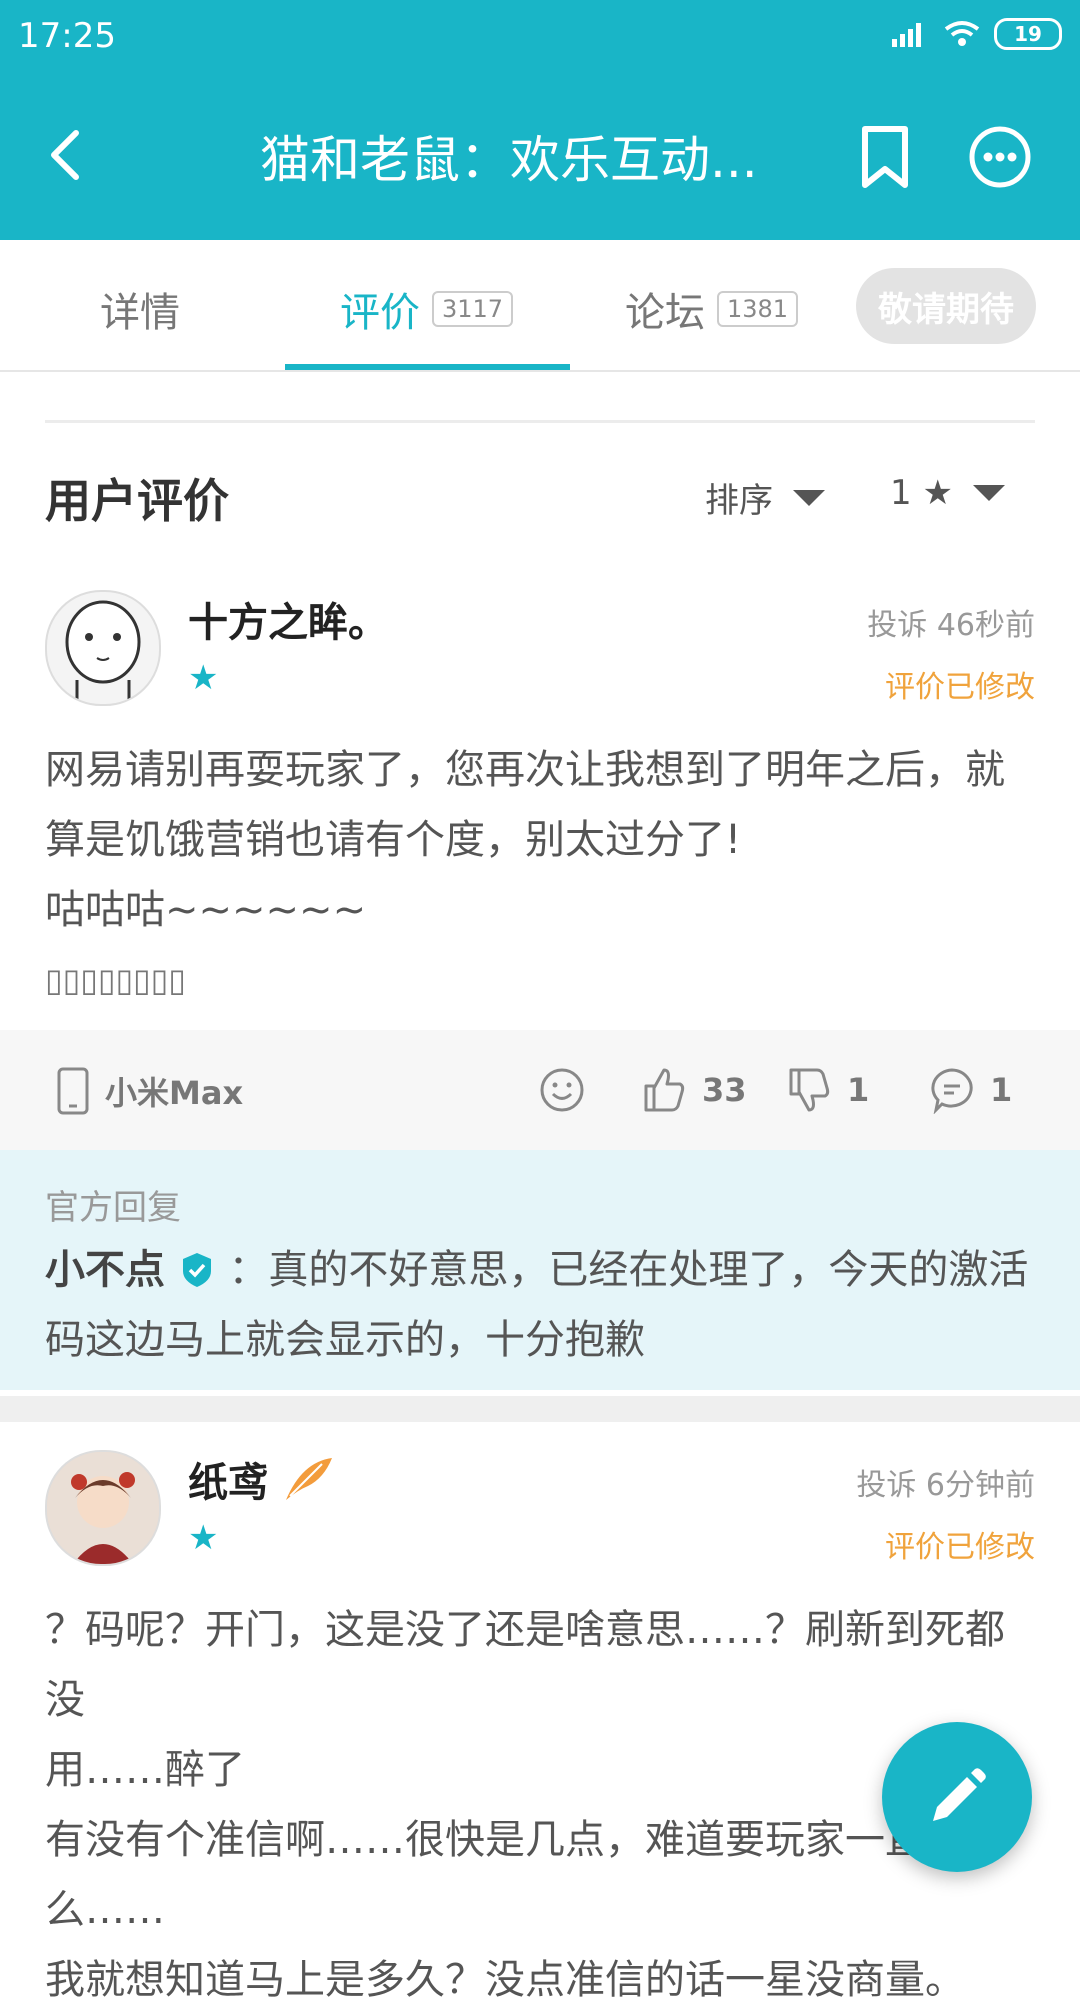 This screenshot has width=1080, height=2015. I want to click on bookmark-icon, so click(885, 157).